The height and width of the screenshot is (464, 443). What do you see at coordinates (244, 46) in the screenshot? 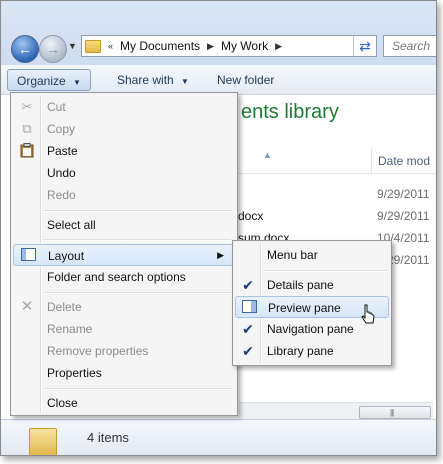
I see `breadcrumb-my-work: My Work` at bounding box center [244, 46].